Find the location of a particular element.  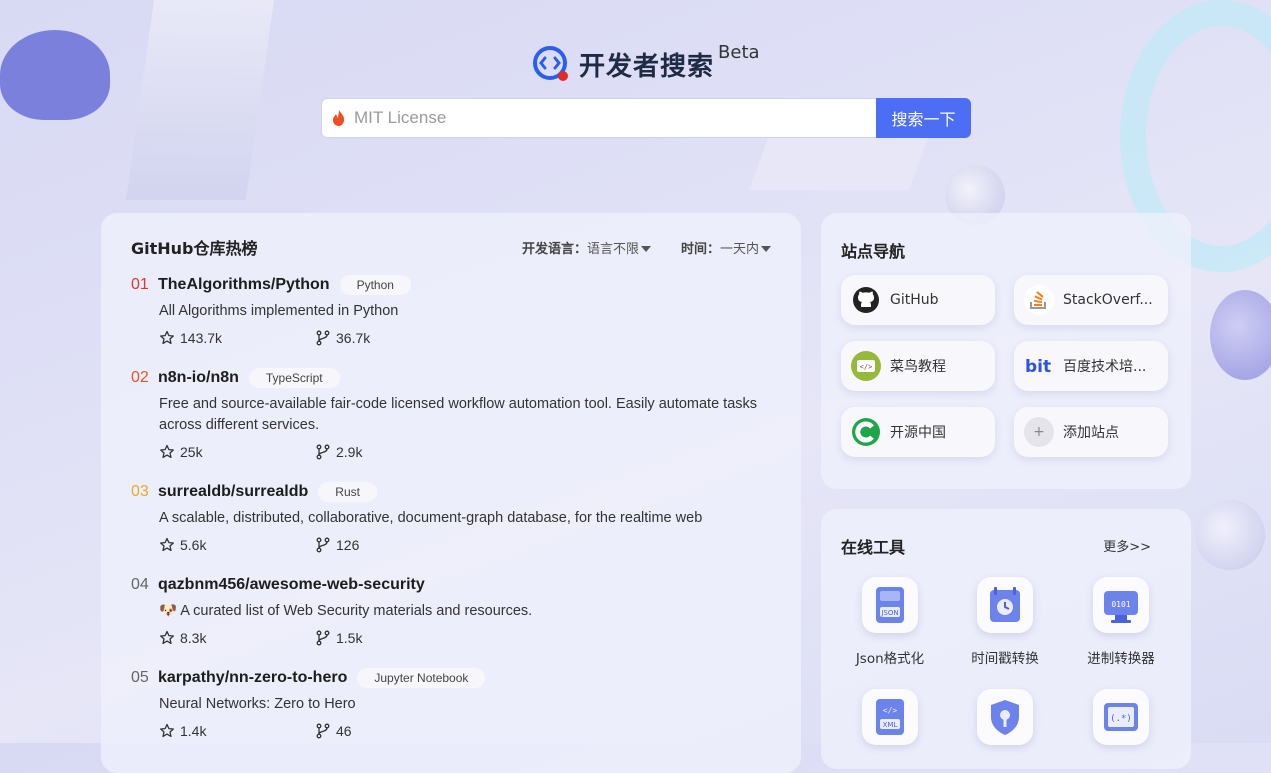

star-count: 8.3k is located at coordinates (193, 638).